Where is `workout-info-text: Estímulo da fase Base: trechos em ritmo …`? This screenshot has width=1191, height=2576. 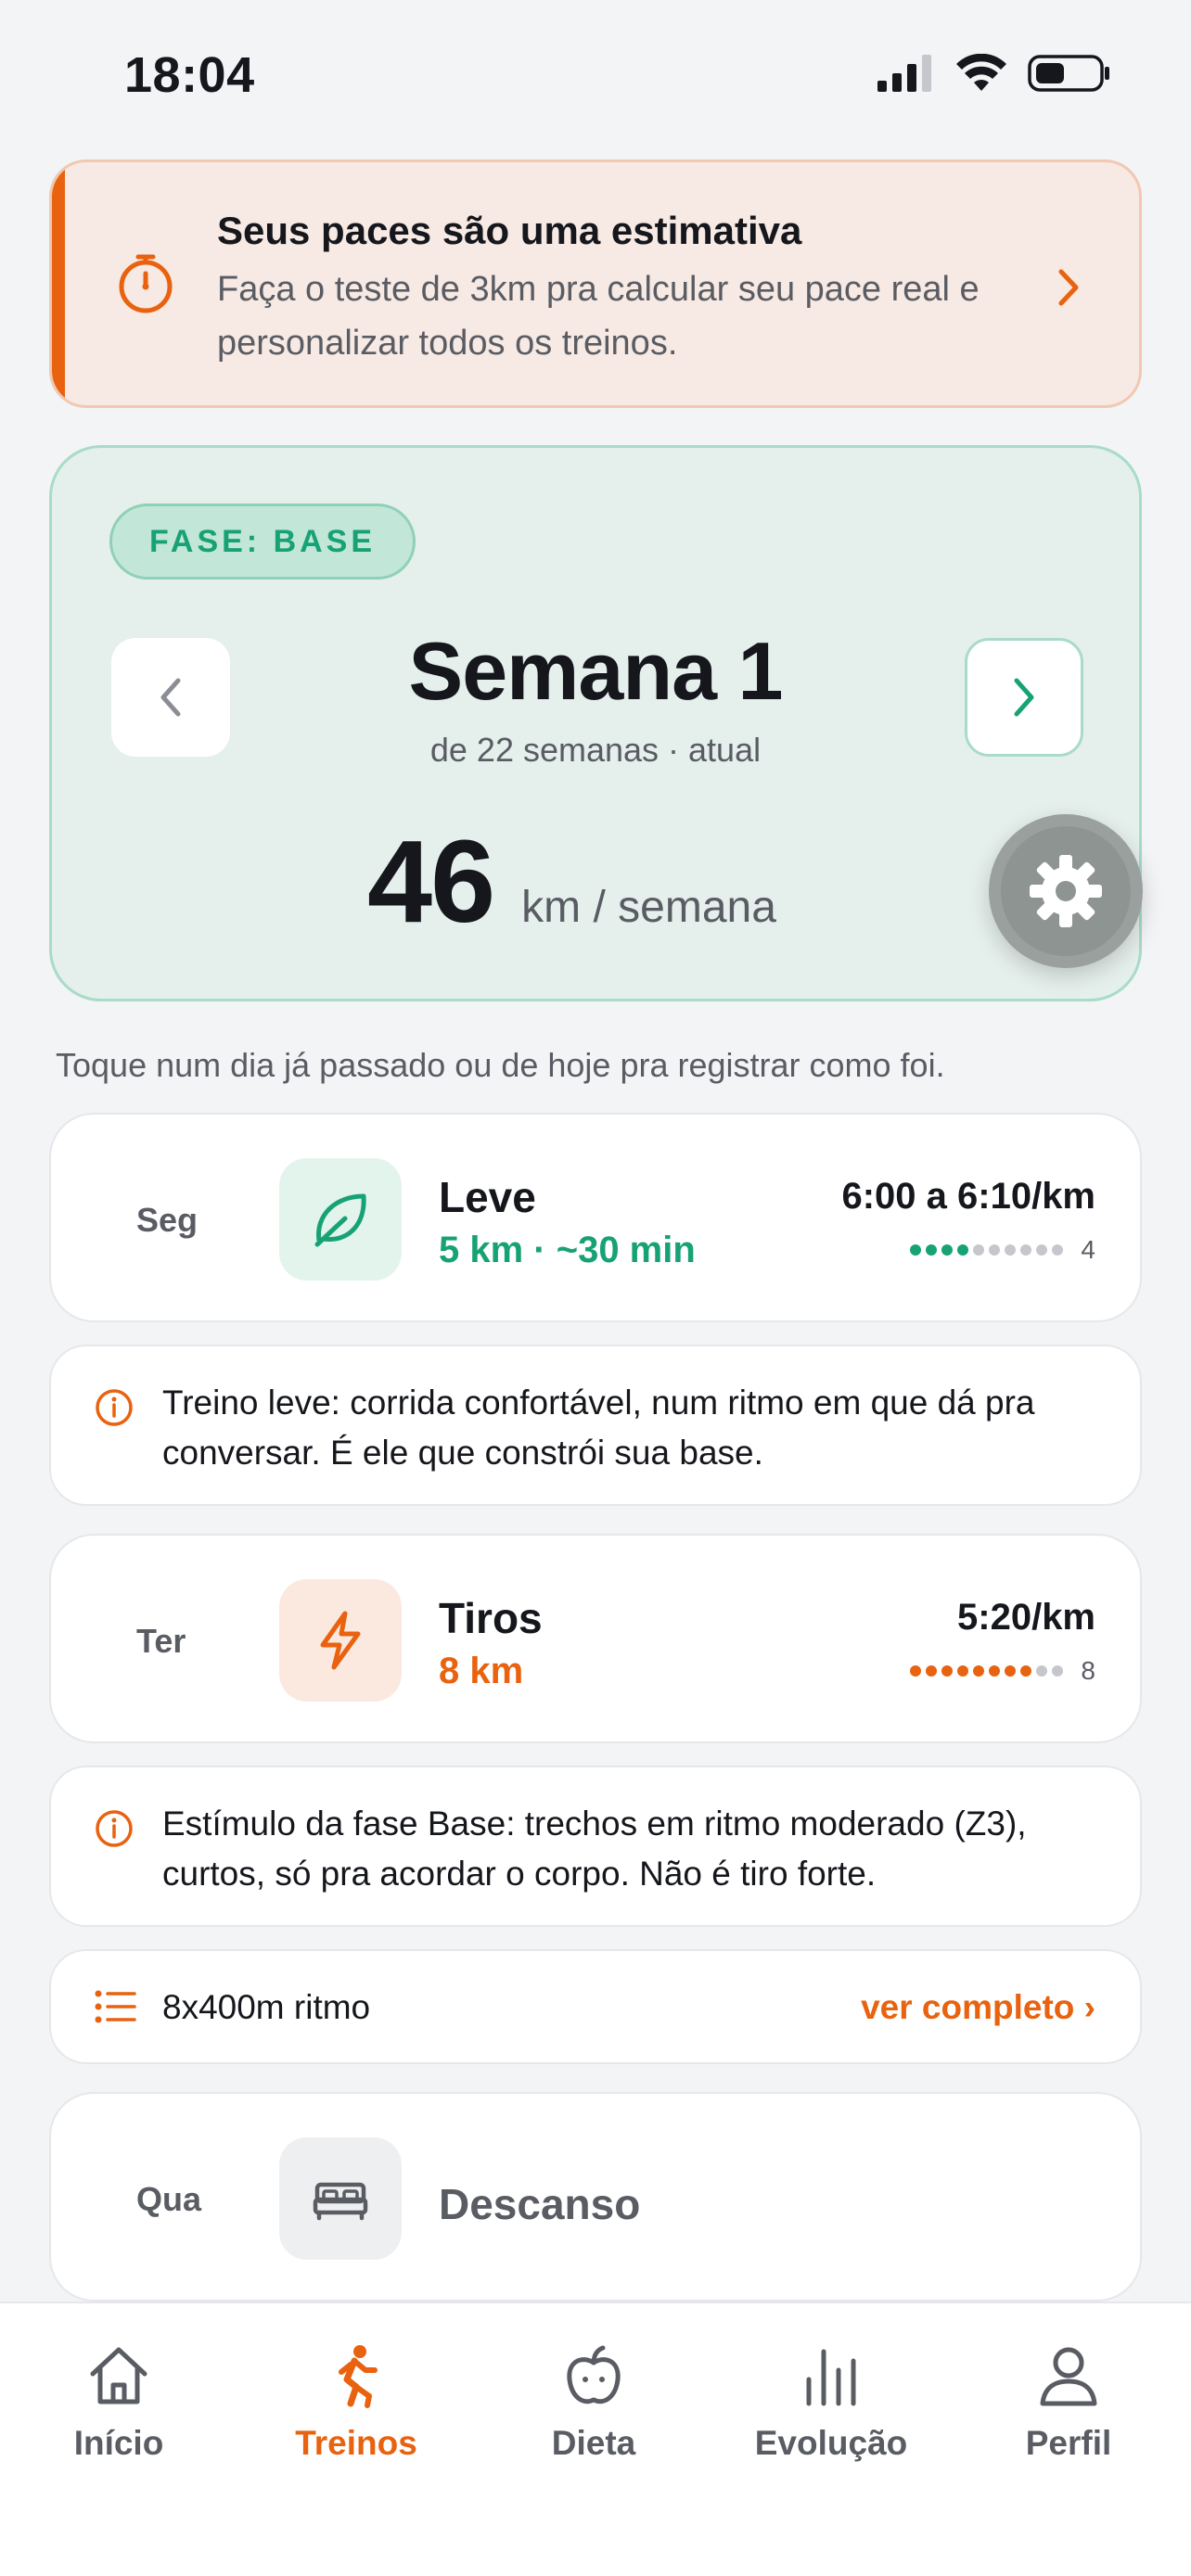
workout-info-text: Estímulo da fase Base: trechos em ritmo … is located at coordinates (594, 1848).